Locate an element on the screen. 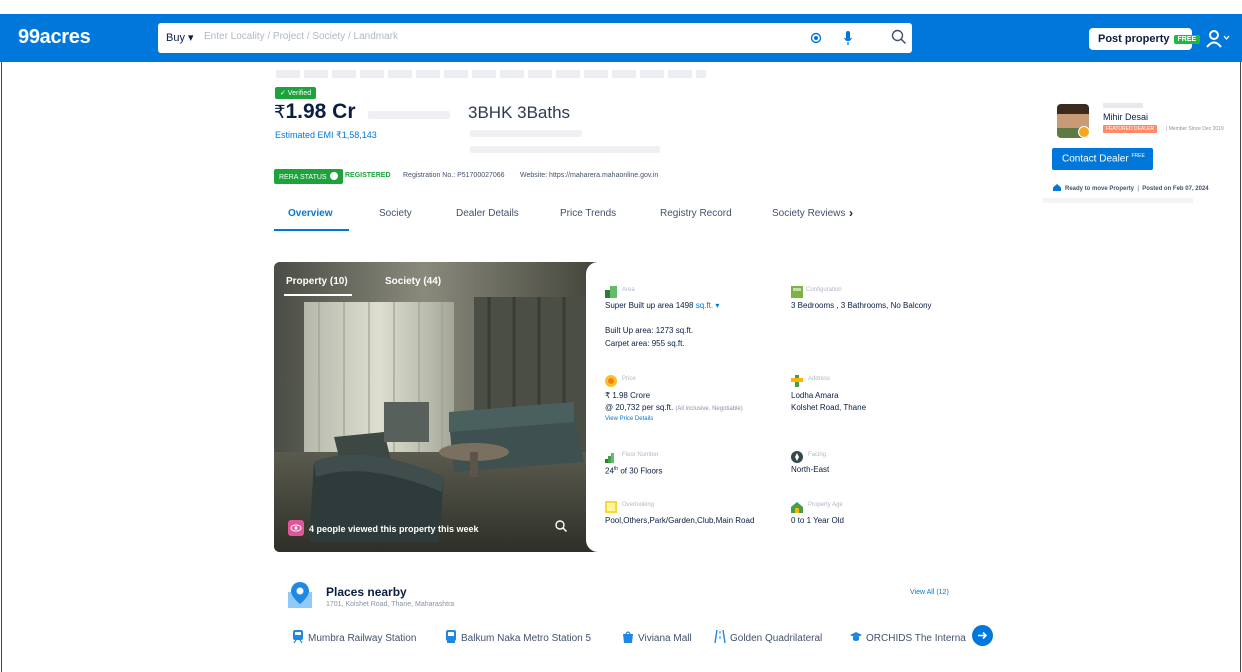  compass-icon is located at coordinates (797, 457).